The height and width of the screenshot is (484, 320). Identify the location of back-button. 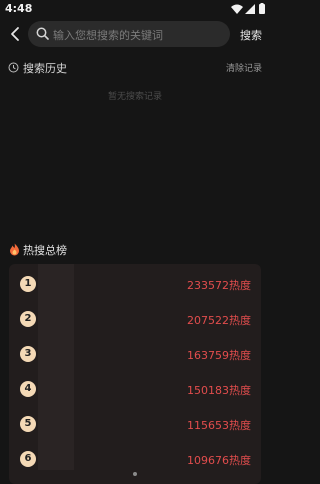
(15, 34).